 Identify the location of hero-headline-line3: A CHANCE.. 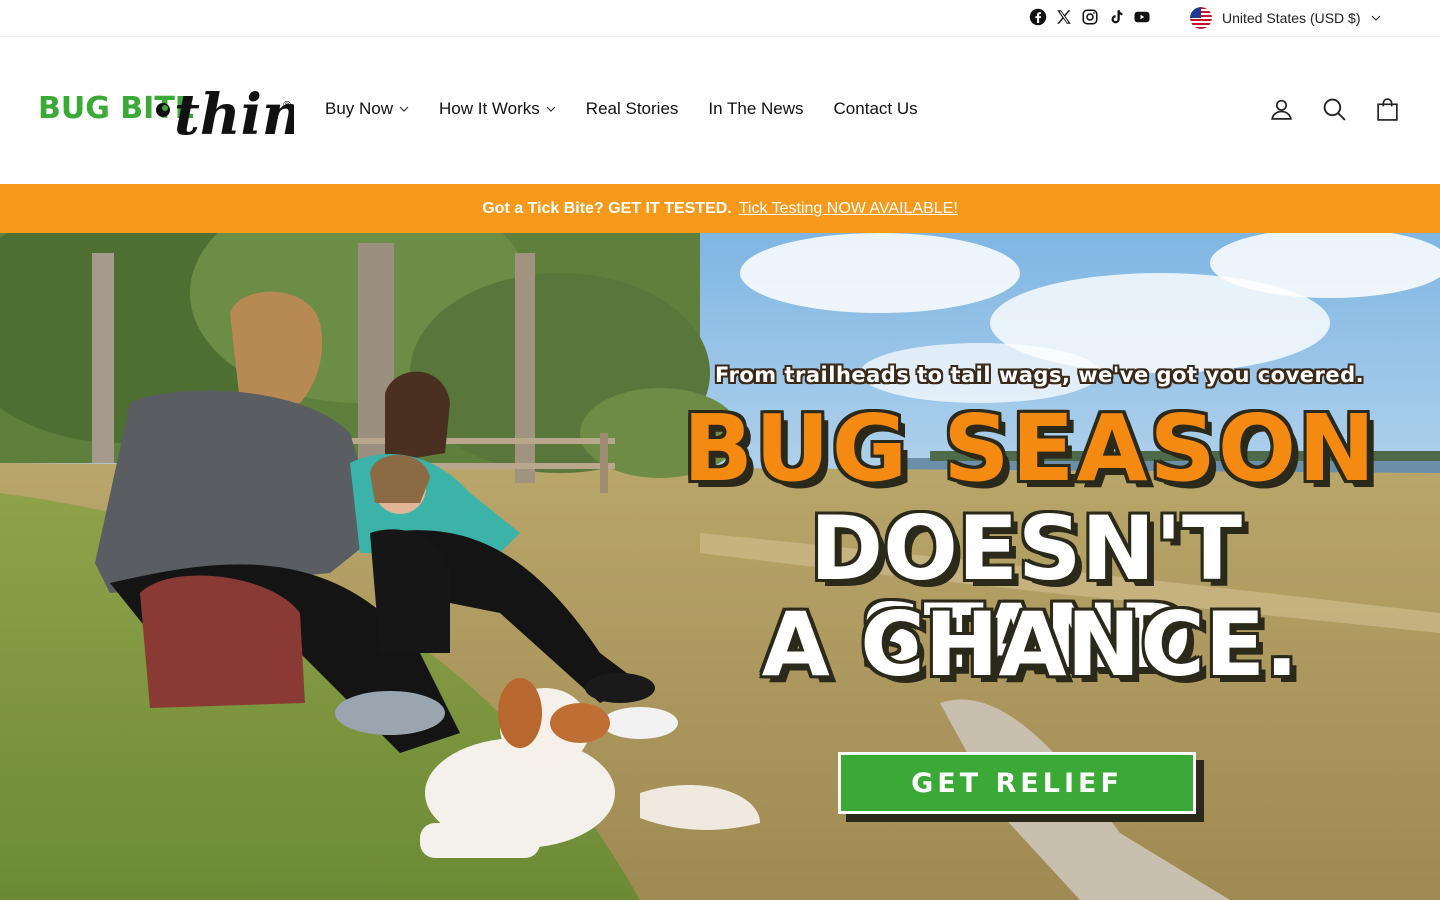
(1030, 644).